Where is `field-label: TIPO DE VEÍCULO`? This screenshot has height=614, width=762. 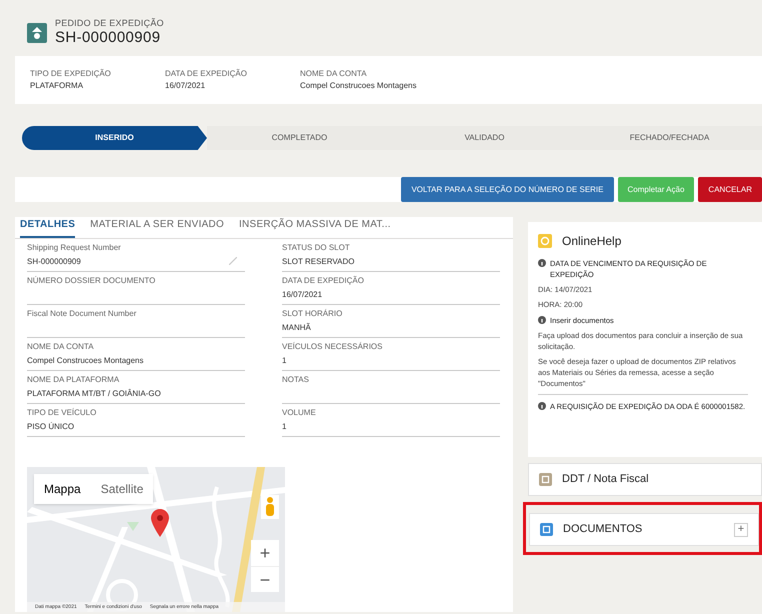 field-label: TIPO DE VEÍCULO is located at coordinates (61, 413).